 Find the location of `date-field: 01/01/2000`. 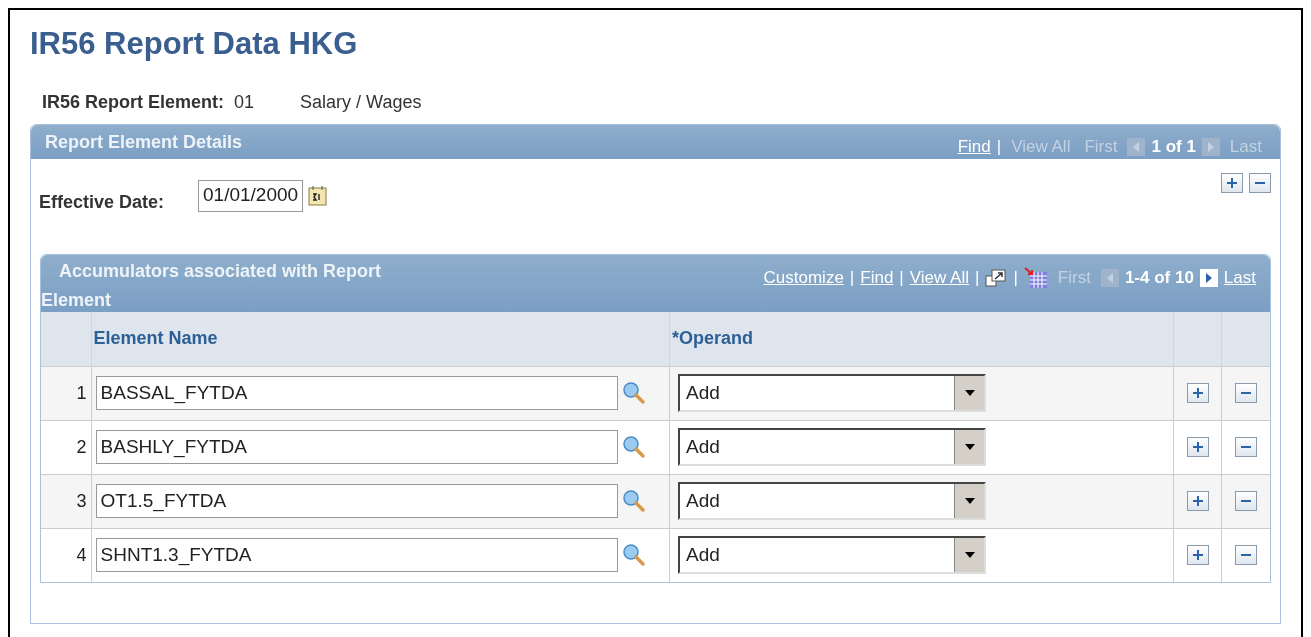

date-field: 01/01/2000 is located at coordinates (251, 195).